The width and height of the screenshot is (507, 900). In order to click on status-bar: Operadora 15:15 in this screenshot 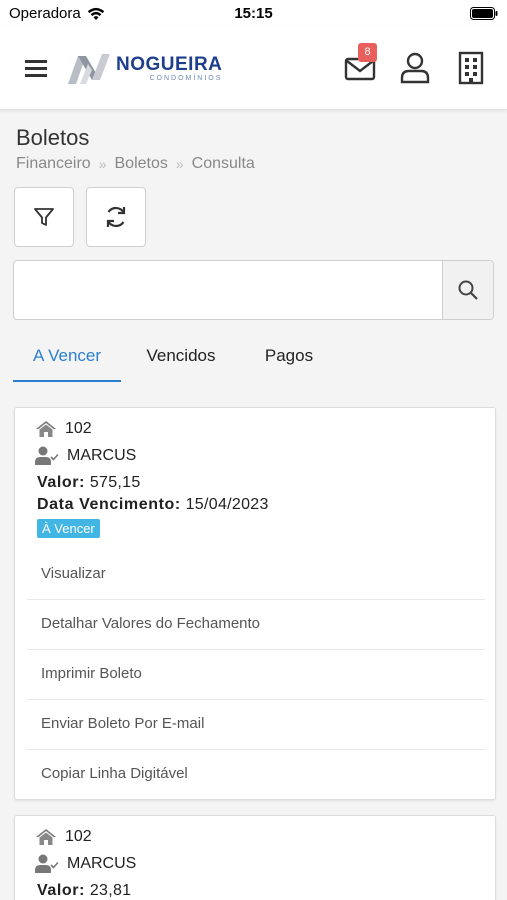, I will do `click(253, 13)`.